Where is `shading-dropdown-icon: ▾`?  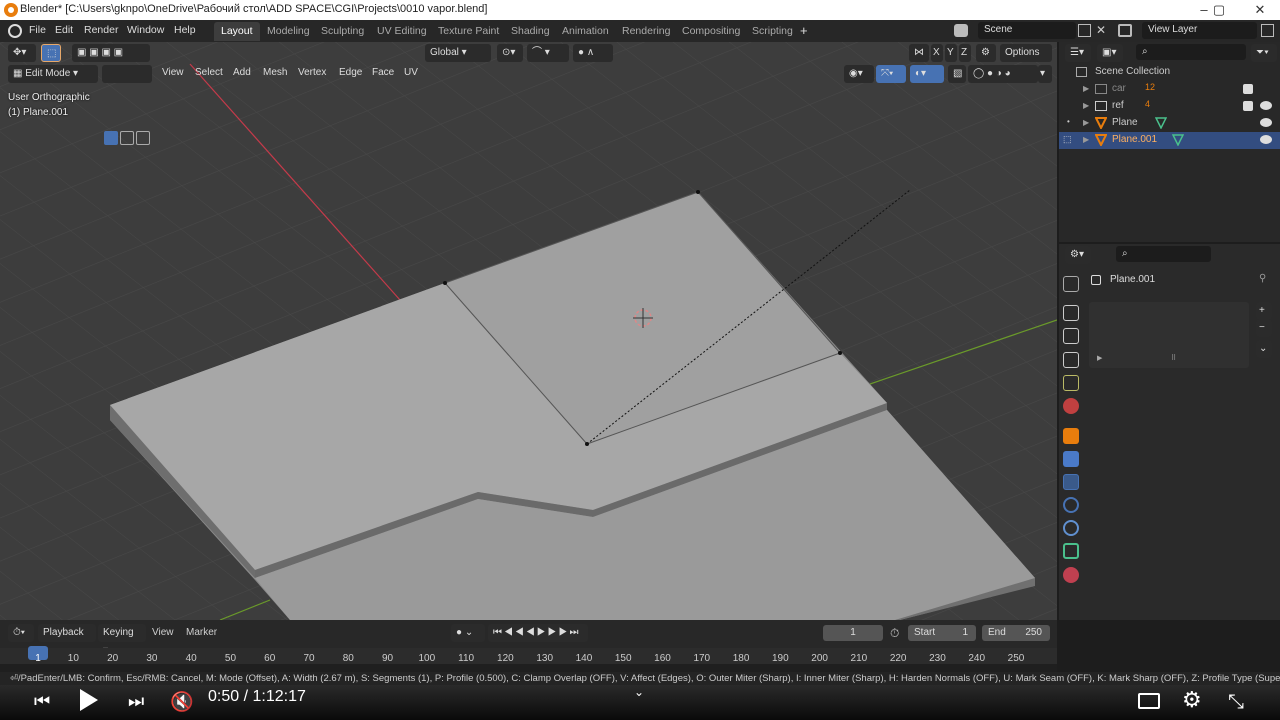
shading-dropdown-icon: ▾ is located at coordinates (1045, 74).